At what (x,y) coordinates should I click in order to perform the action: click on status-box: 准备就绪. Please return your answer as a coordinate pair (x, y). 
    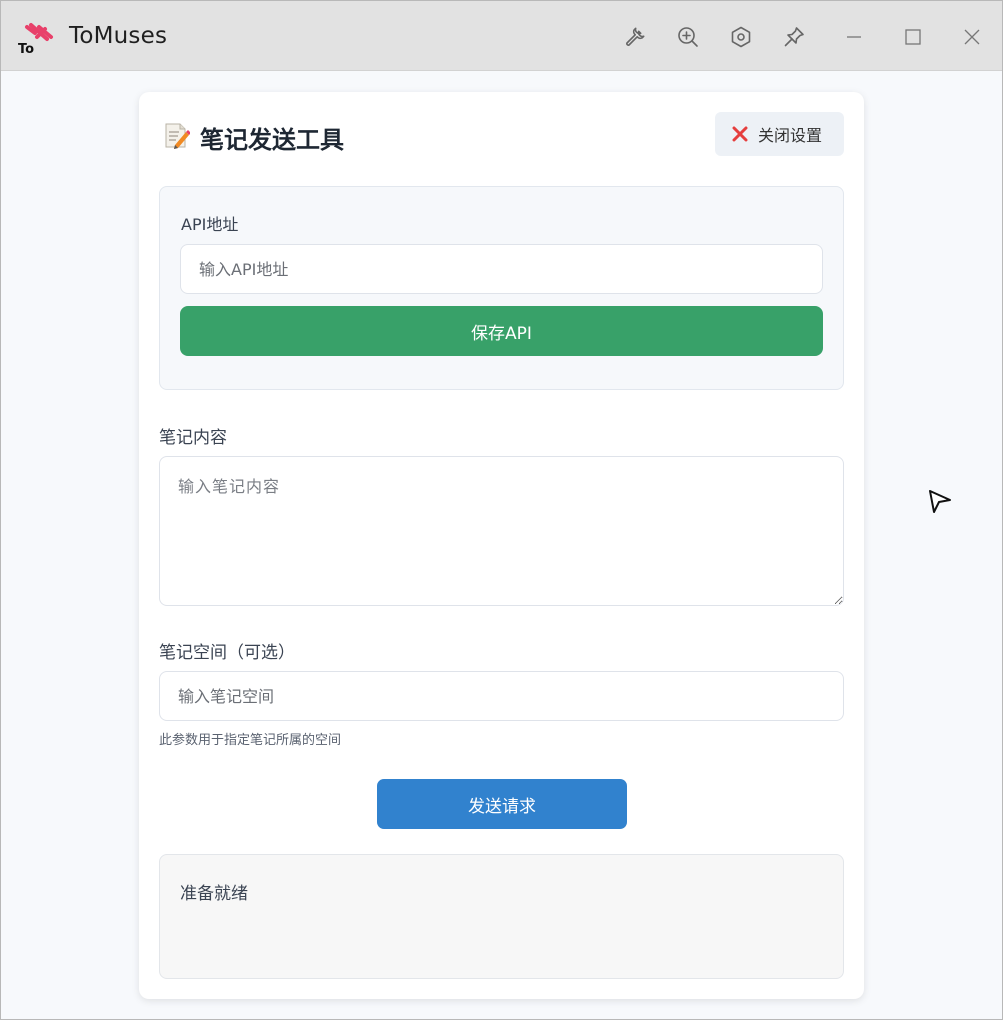
    Looking at the image, I should click on (501, 916).